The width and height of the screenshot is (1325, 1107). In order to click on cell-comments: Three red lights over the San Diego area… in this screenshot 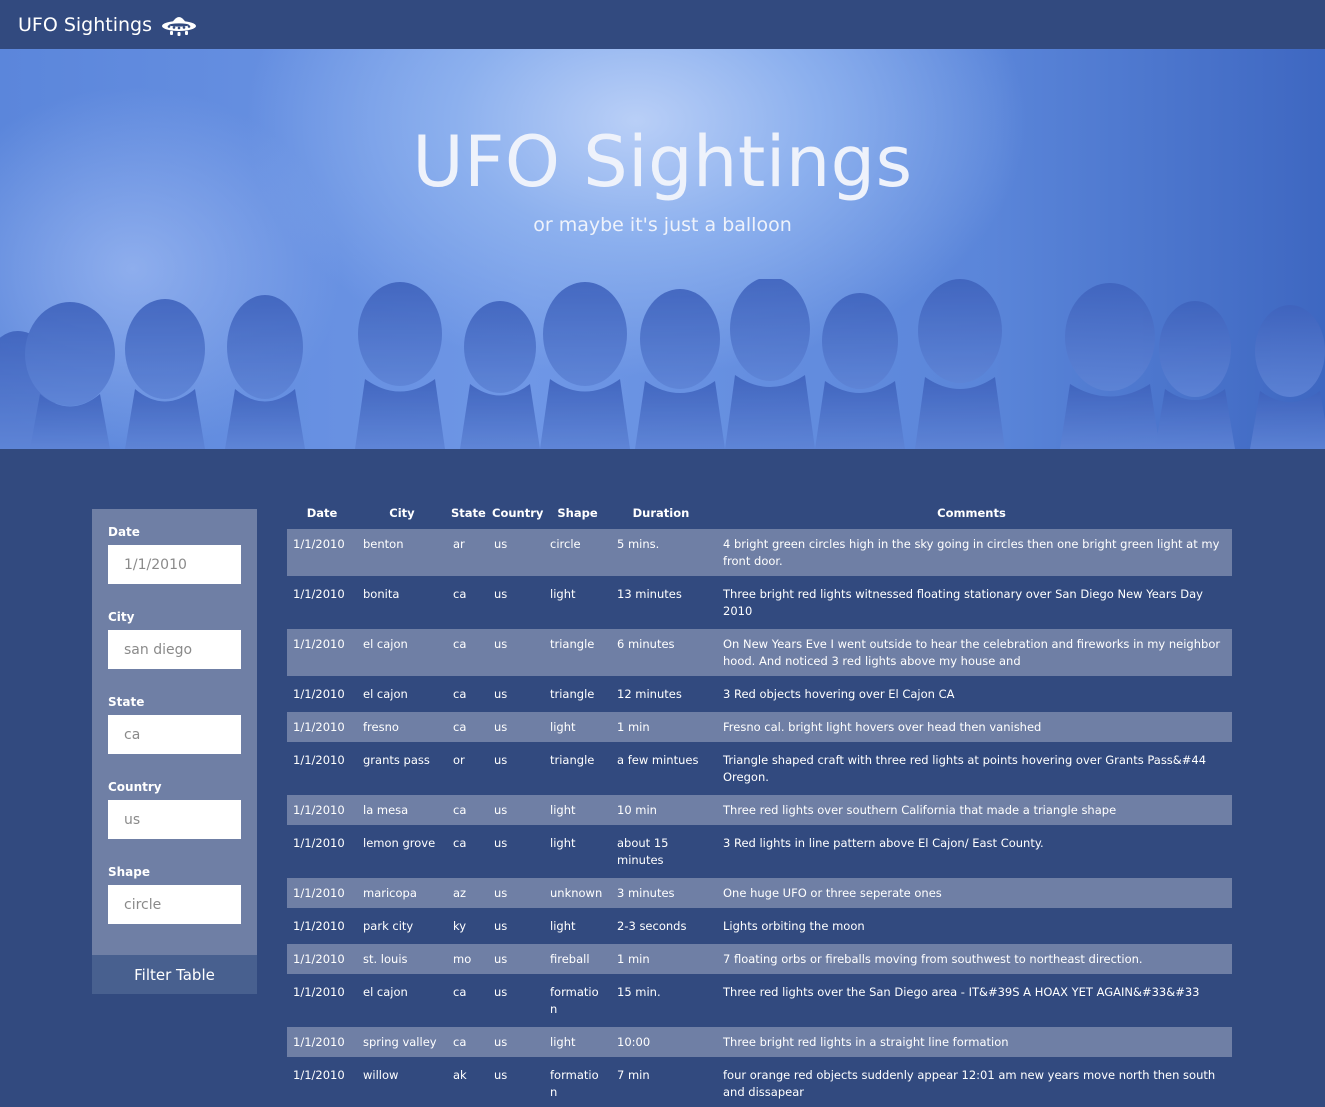, I will do `click(961, 991)`.